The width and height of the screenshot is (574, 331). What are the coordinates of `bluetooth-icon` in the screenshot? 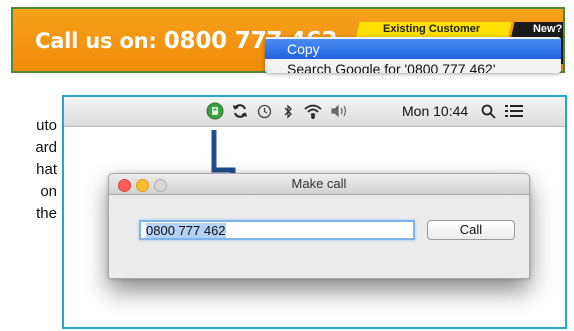 It's located at (288, 111).